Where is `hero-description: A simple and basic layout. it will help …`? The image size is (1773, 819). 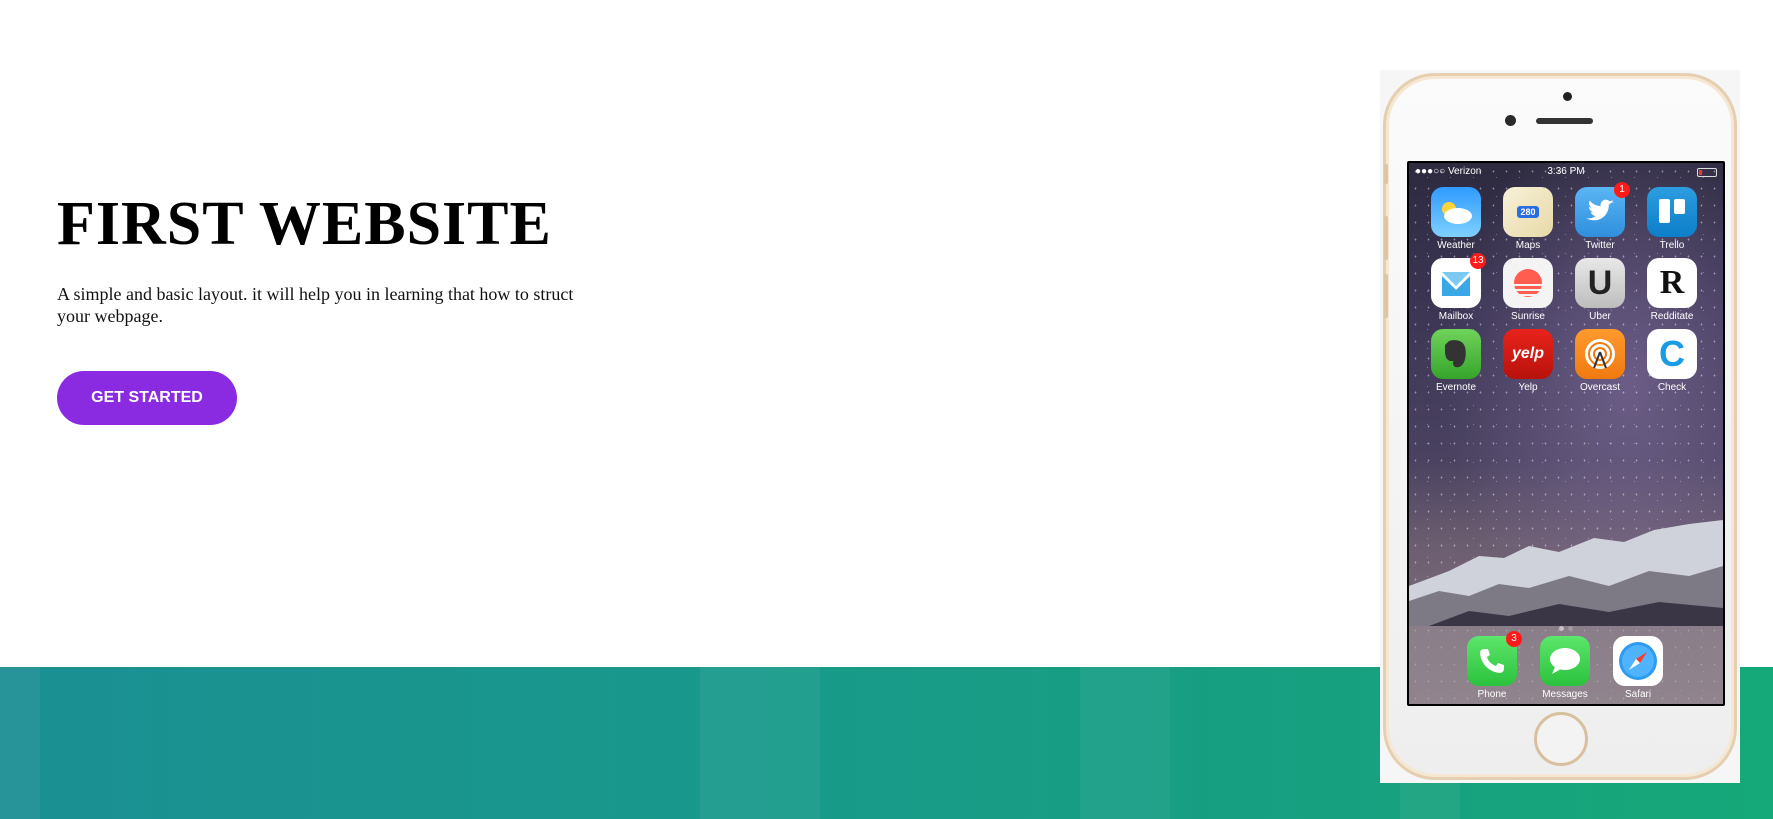 hero-description: A simple and basic layout. it will help … is located at coordinates (315, 305).